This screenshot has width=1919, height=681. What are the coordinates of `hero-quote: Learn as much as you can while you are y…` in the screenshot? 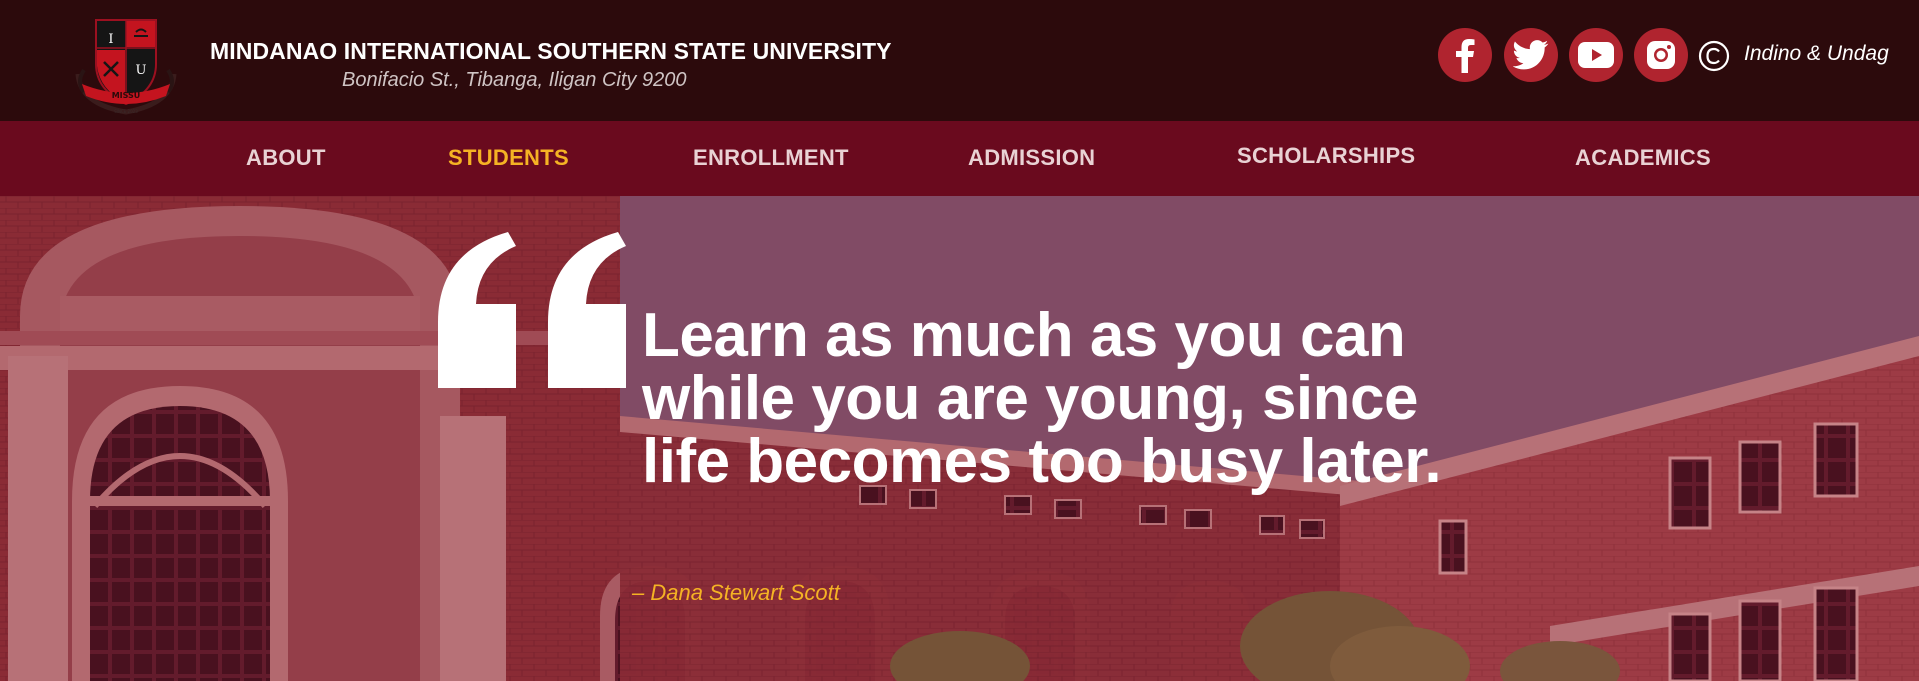 It's located at (1042, 398).